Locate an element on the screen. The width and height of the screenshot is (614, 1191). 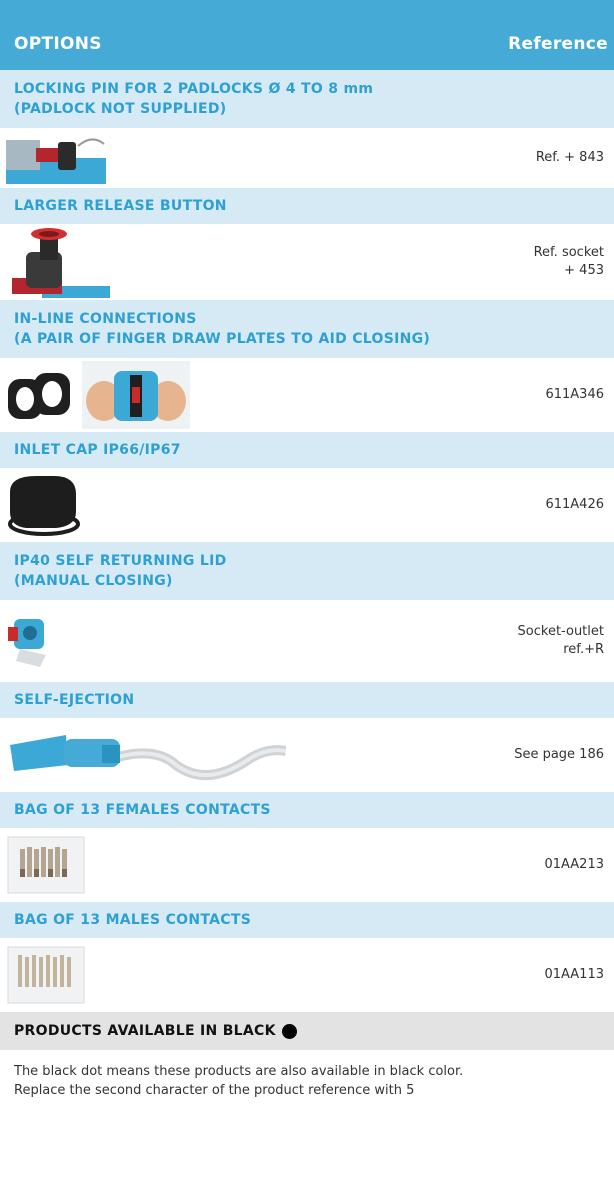
option-row-locking-pin: Ref. + 843 is located at coordinates (307, 158).